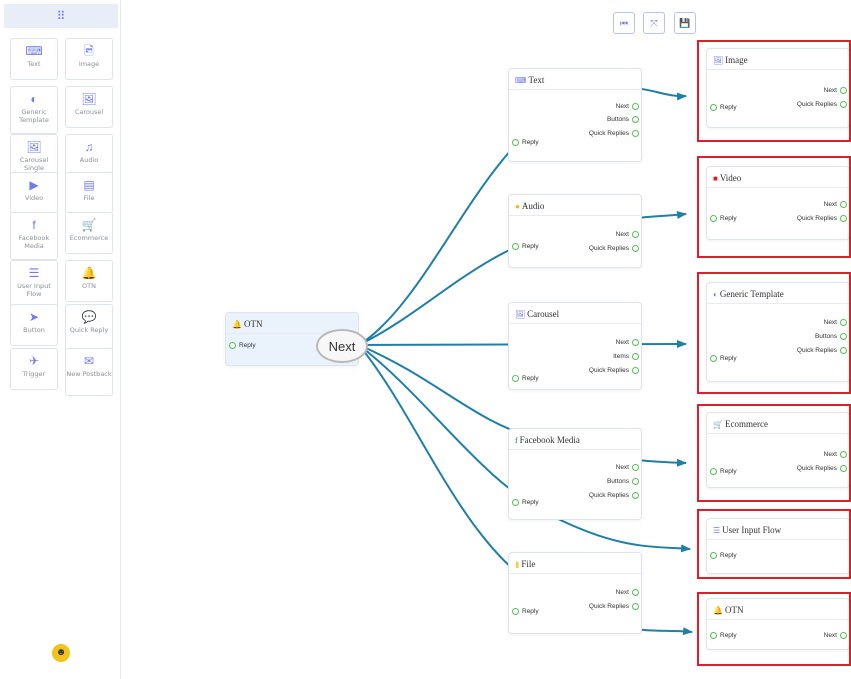  I want to click on next-badge-label: Next, so click(342, 346).